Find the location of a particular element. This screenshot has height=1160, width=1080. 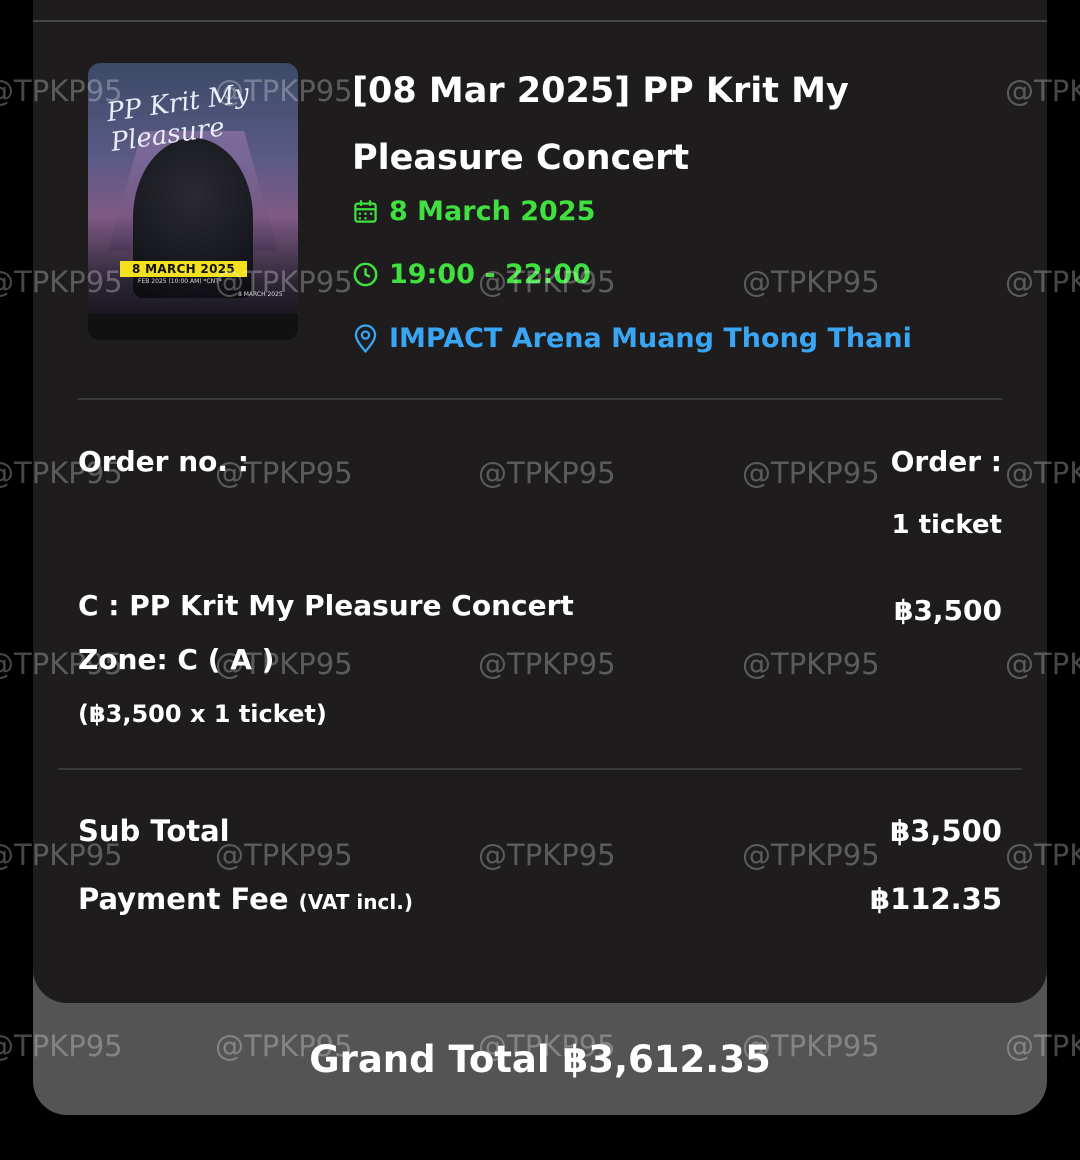

subtotal-label: Sub Total is located at coordinates (154, 831).